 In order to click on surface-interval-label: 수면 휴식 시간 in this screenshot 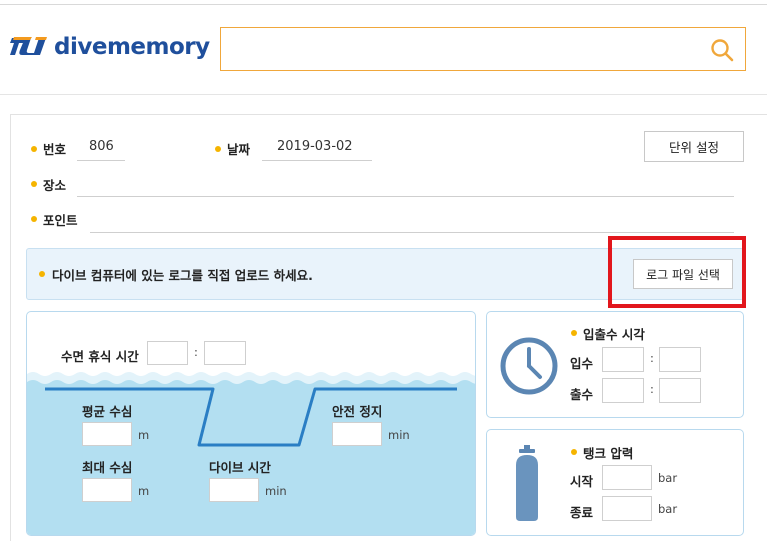, I will do `click(100, 356)`.